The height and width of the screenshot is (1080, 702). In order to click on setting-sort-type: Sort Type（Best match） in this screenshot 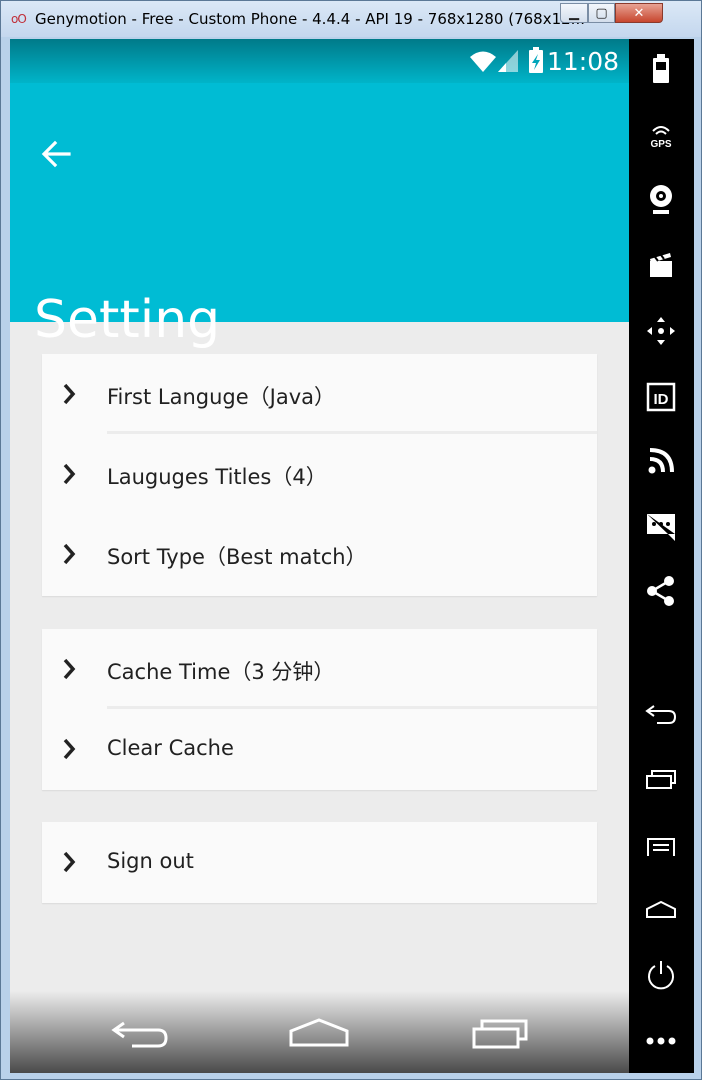, I will do `click(319, 554)`.